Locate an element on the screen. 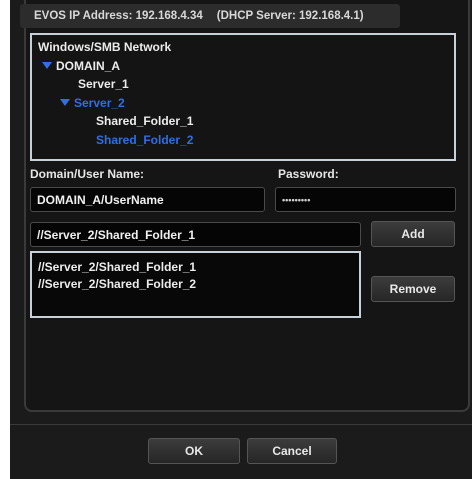 Image resolution: width=474 pixels, height=479 pixels. domain-user-label: Domain/User Name: is located at coordinates (87, 174).